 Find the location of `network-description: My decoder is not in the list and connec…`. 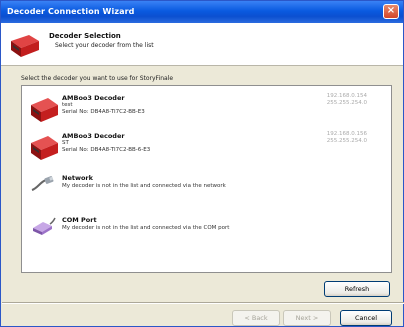

network-description: My decoder is not in the list and connec… is located at coordinates (144, 186).